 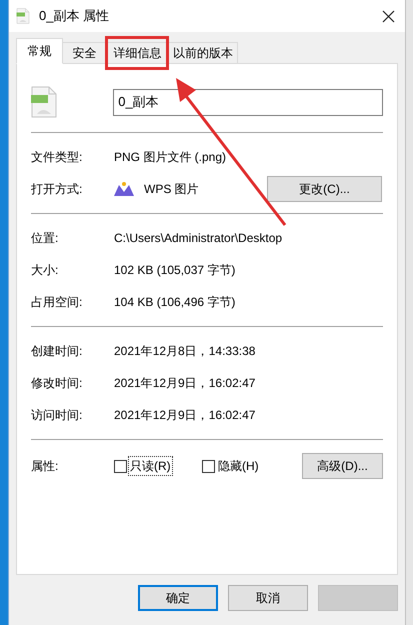 What do you see at coordinates (178, 598) in the screenshot?
I see `dialog-button: 确定` at bounding box center [178, 598].